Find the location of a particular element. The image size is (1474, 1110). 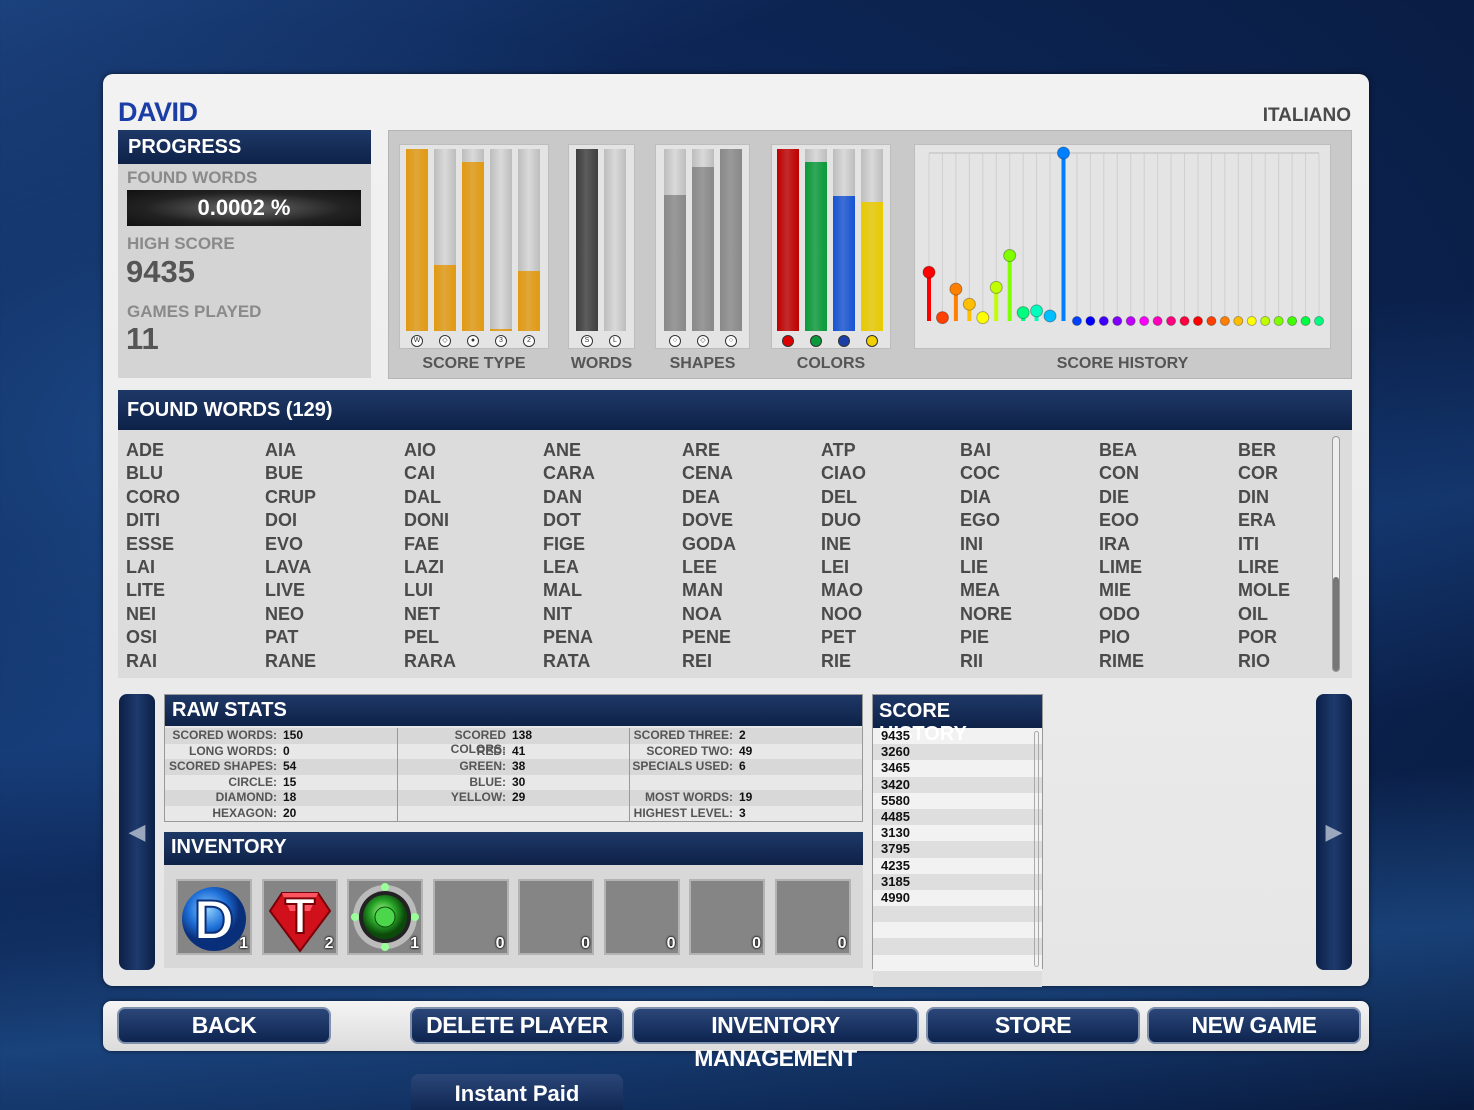

raw-stat-label: RED: is located at coordinates (491, 750).